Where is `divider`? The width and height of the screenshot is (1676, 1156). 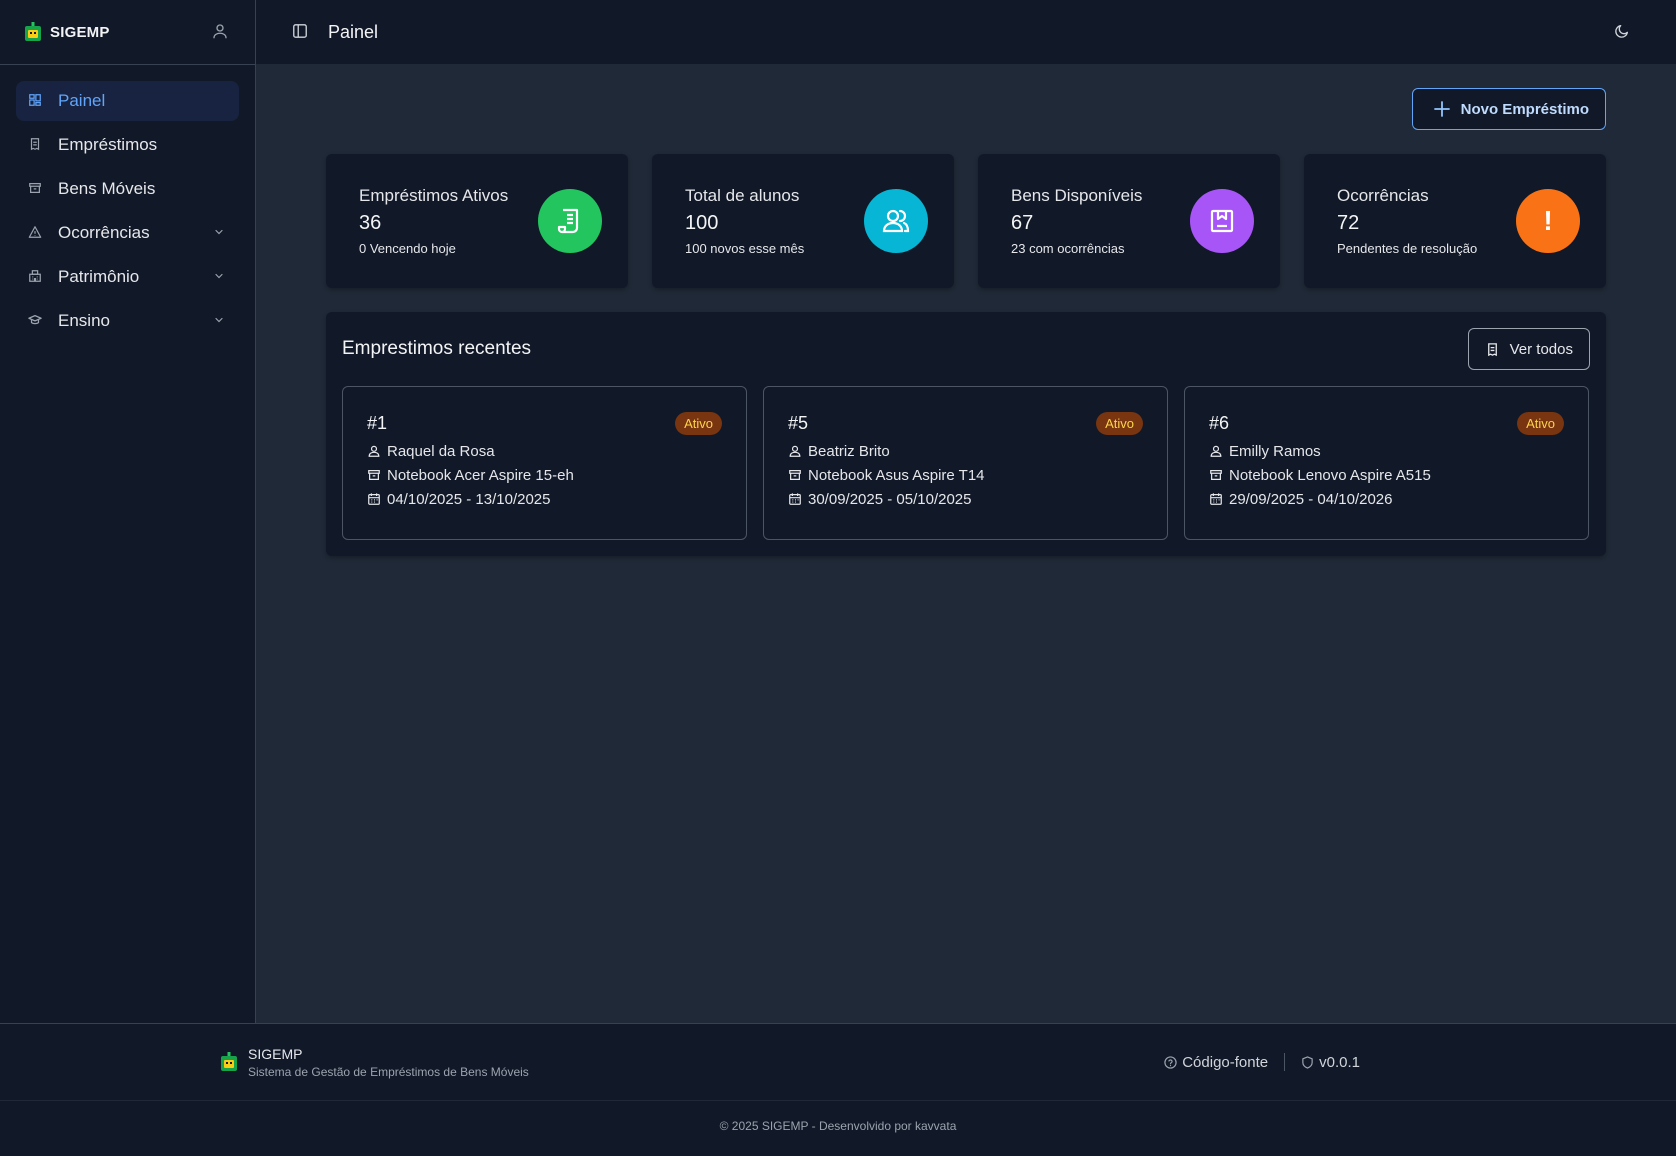
divider is located at coordinates (1285, 1062).